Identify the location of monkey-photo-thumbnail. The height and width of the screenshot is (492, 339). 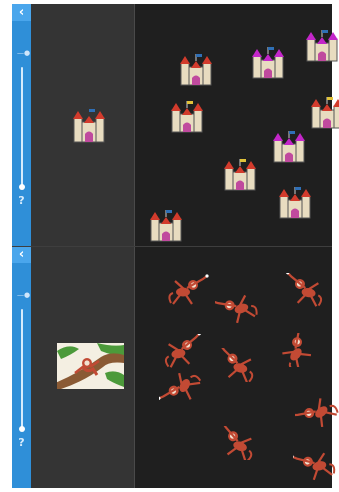
(90, 366).